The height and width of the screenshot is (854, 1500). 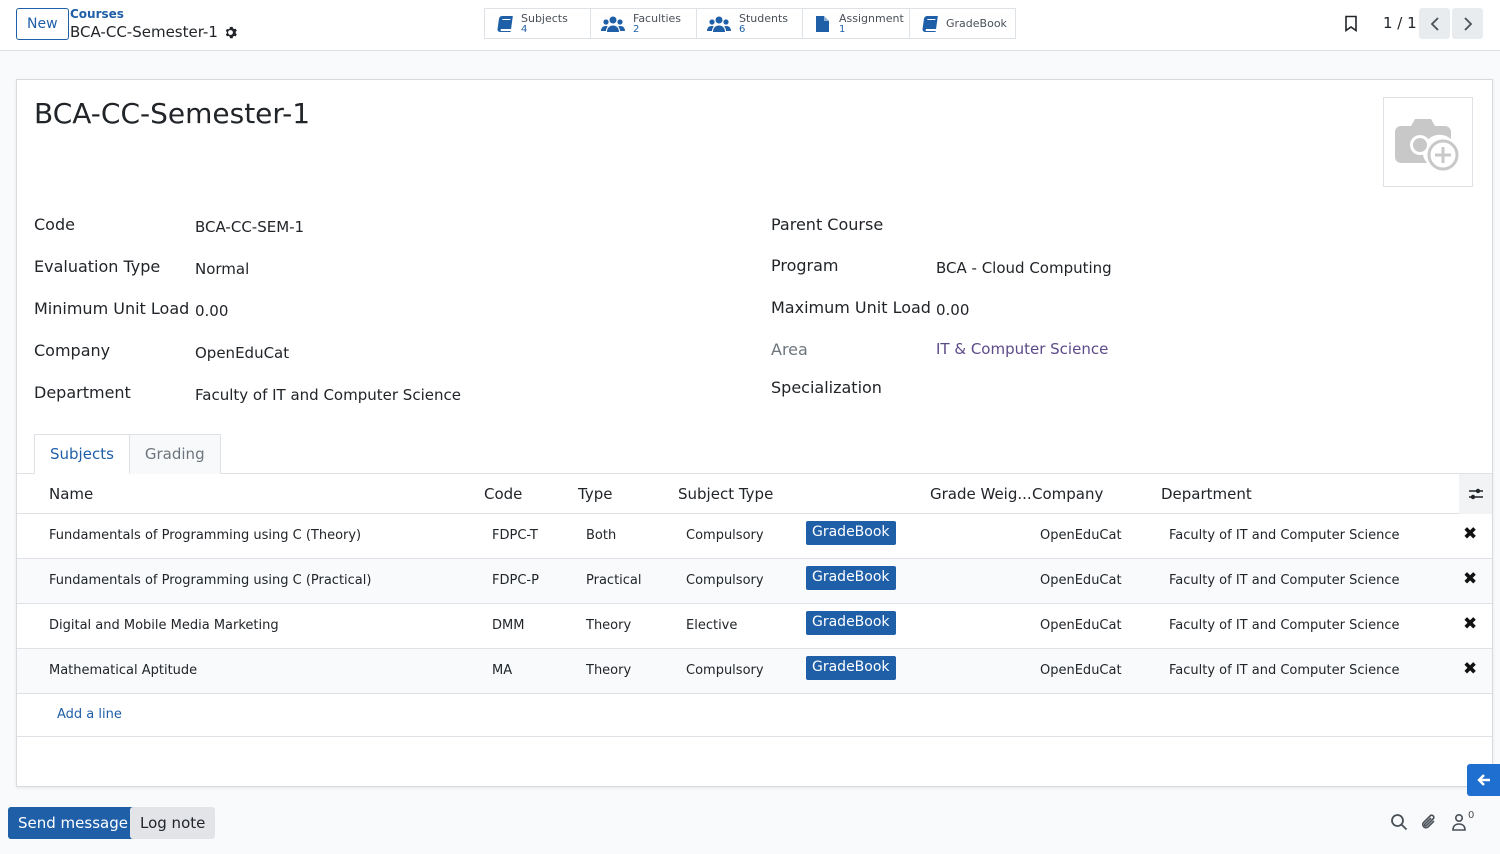 I want to click on field-label-evaluation-type: Evaluation Type, so click(x=97, y=266).